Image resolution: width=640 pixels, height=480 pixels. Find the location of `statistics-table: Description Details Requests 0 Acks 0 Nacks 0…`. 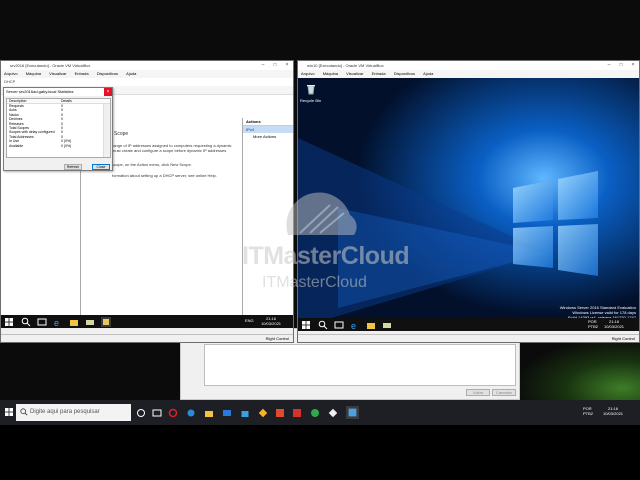

statistics-table: Description Details Requests 0 Acks 0 Nacks 0… is located at coordinates (58, 128).